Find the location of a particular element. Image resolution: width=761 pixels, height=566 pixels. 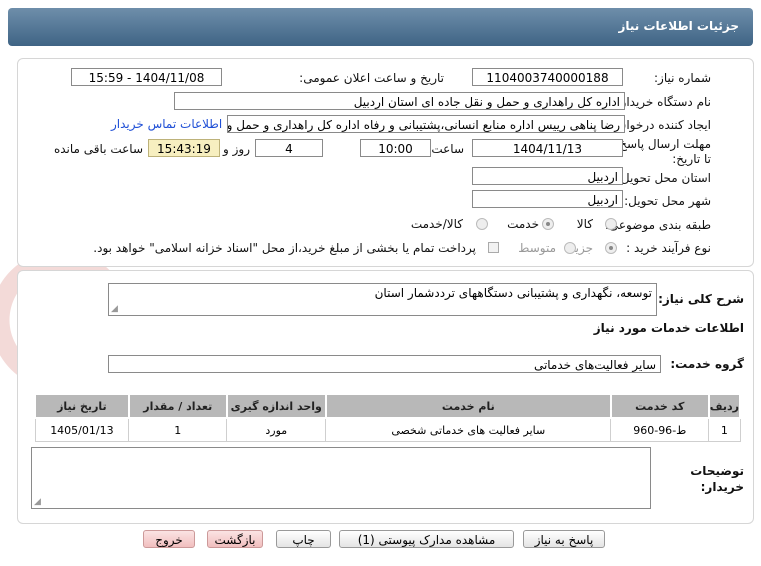

deadline-time-field: 10:00 is located at coordinates (395, 148).